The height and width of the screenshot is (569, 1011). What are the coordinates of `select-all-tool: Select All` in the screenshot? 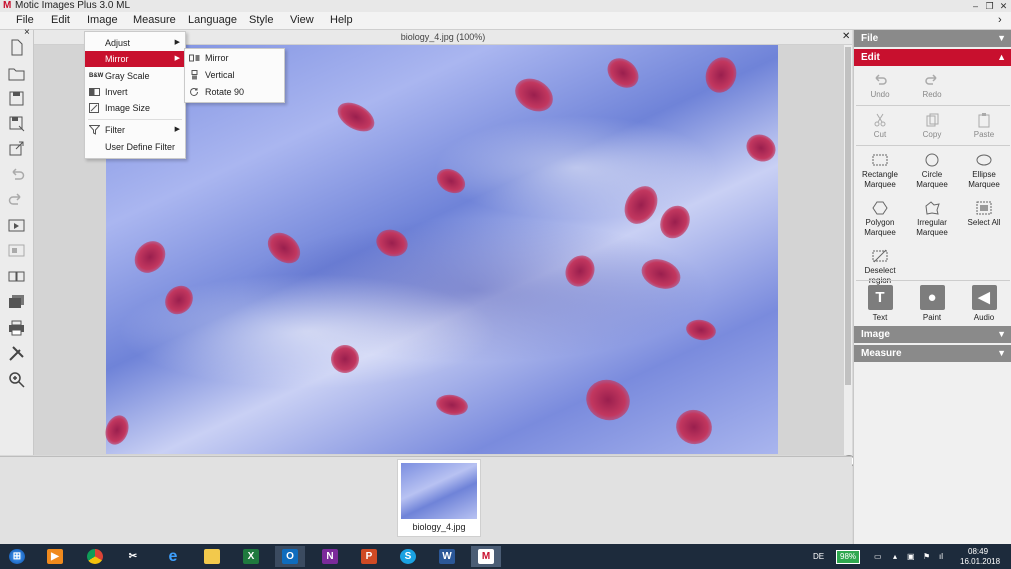 It's located at (984, 214).